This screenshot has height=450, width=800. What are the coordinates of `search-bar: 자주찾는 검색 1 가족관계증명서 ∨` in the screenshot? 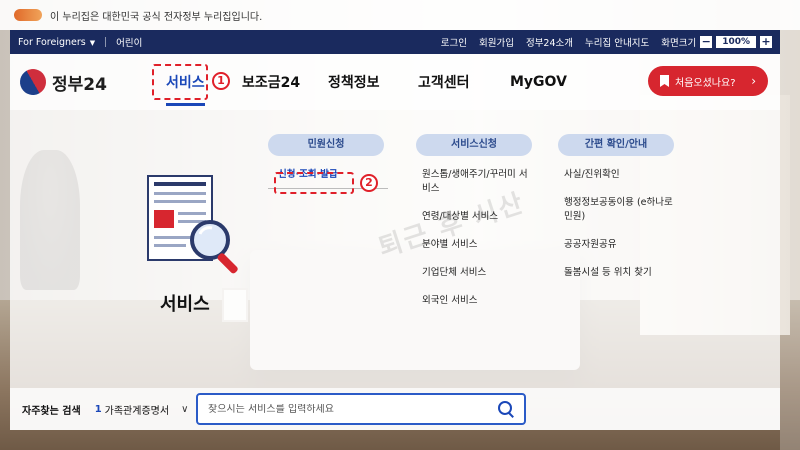 It's located at (395, 409).